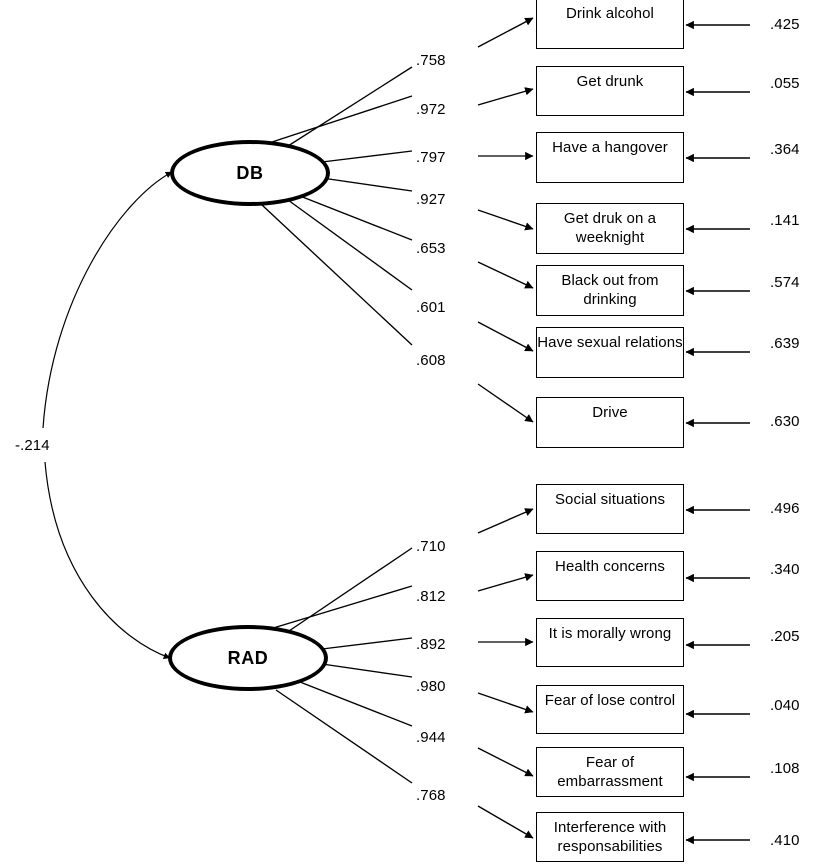  I want to click on loading-label-rad-3: .892, so click(431, 644).